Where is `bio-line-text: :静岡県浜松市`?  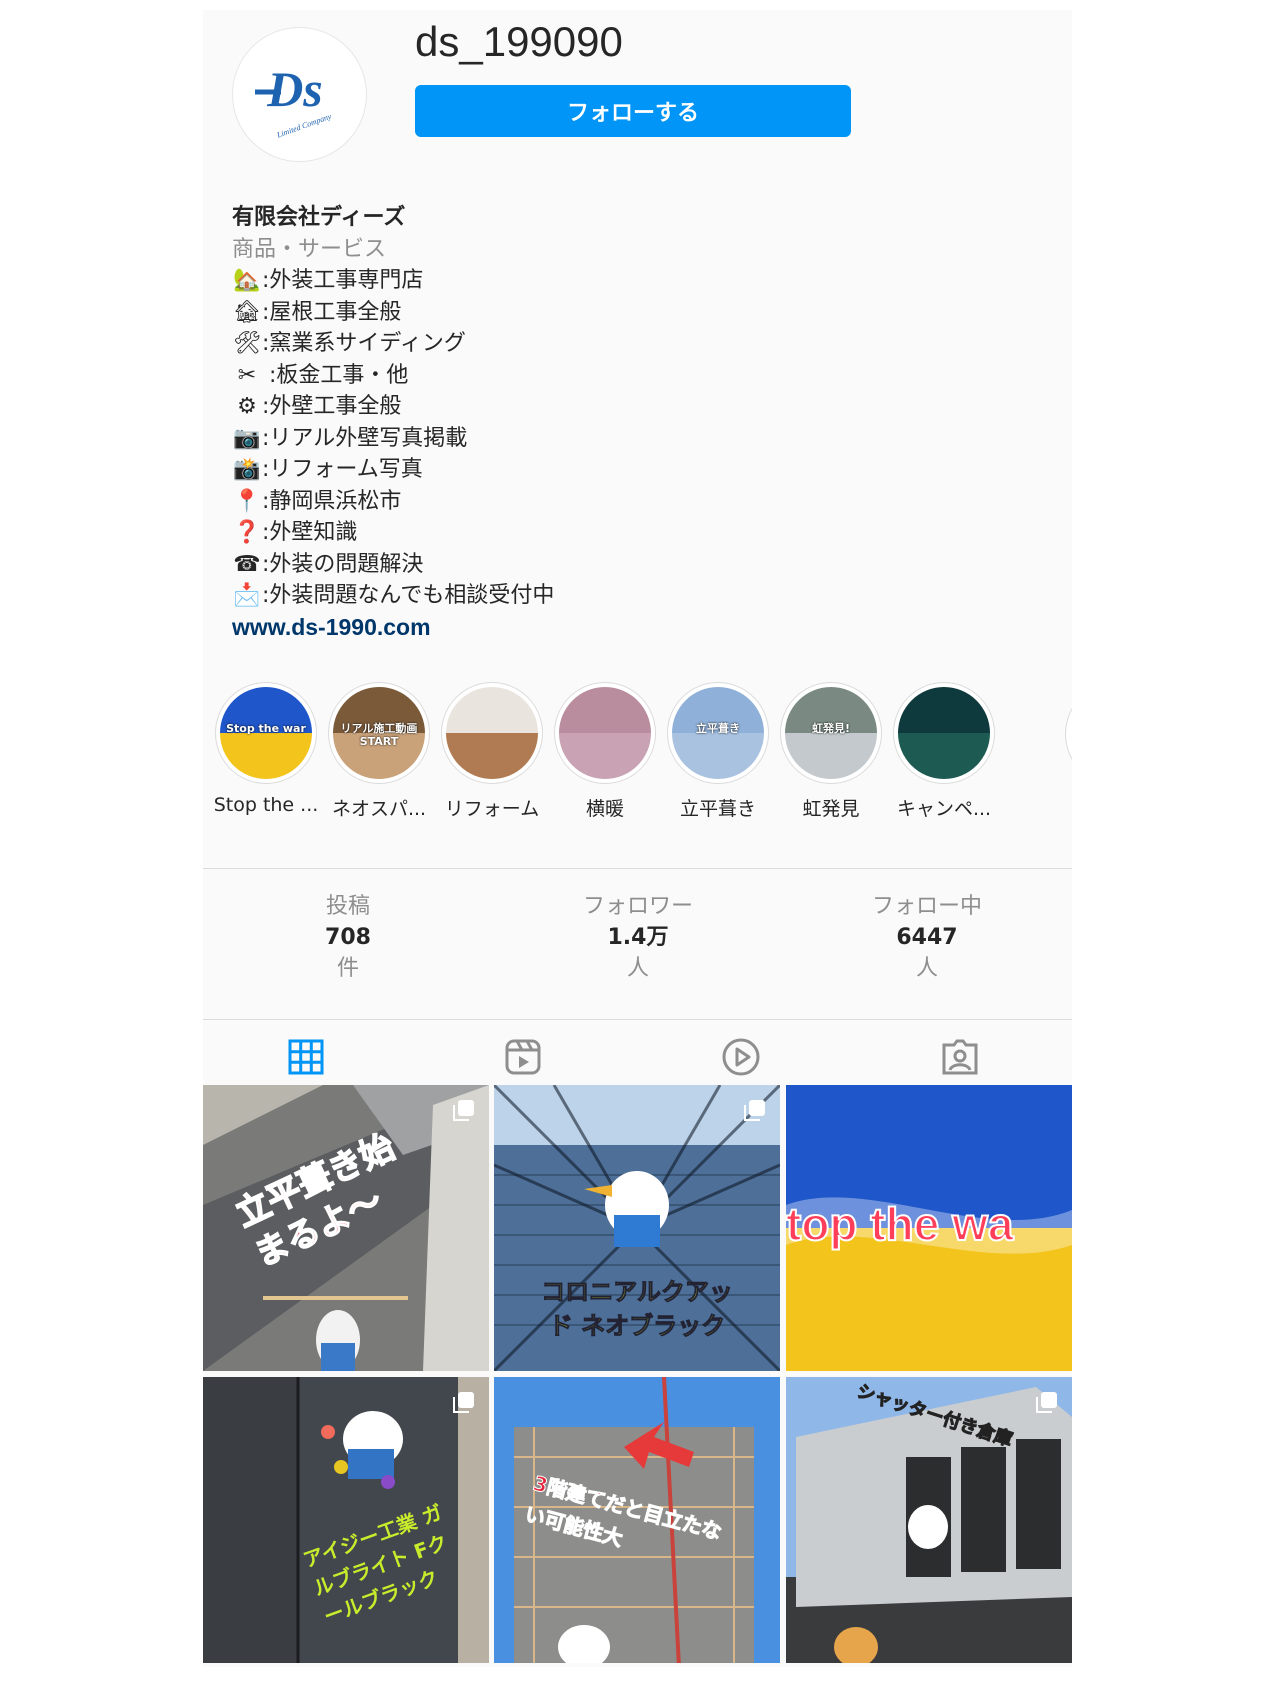 bio-line-text: :静岡県浜松市 is located at coordinates (332, 501).